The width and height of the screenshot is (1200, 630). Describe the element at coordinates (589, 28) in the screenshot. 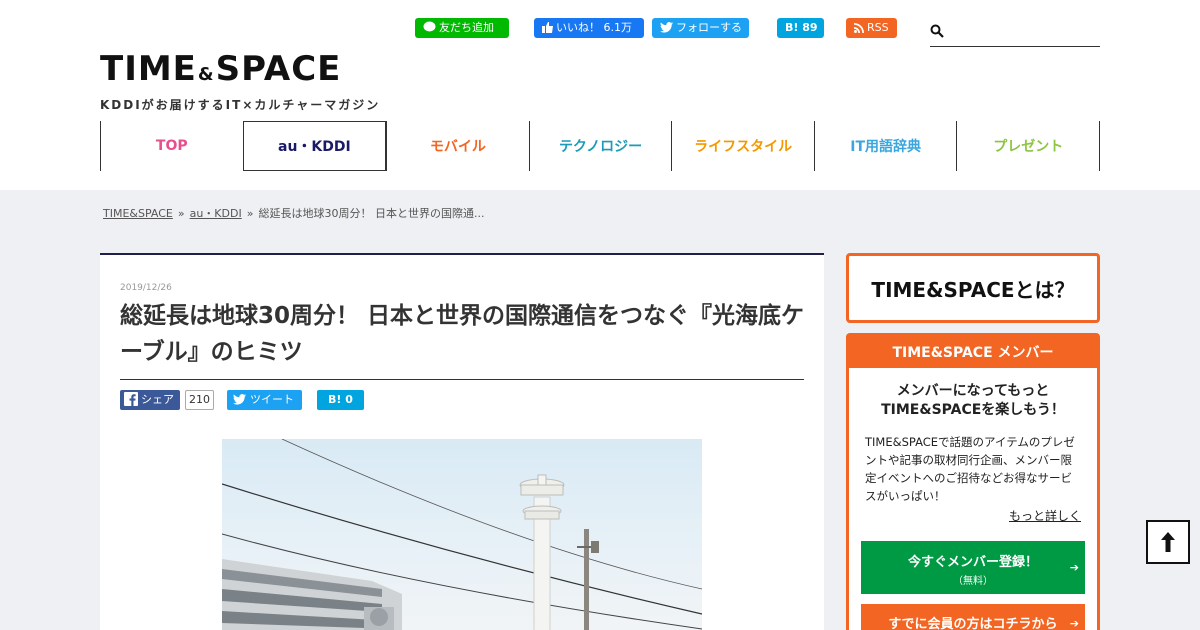

I see `facebook-like-button: いいね！ 6.1万` at that location.